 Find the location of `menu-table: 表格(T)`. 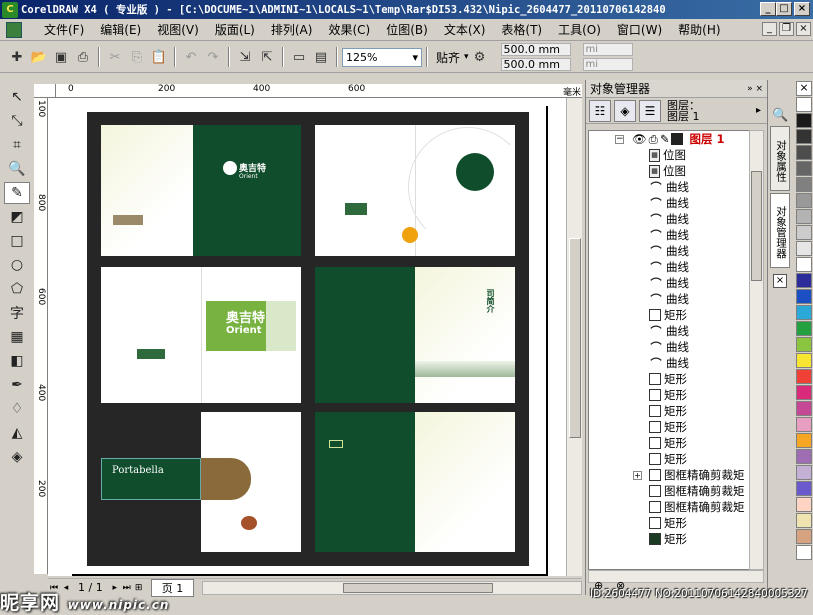

menu-table: 表格(T) is located at coordinates (521, 29).